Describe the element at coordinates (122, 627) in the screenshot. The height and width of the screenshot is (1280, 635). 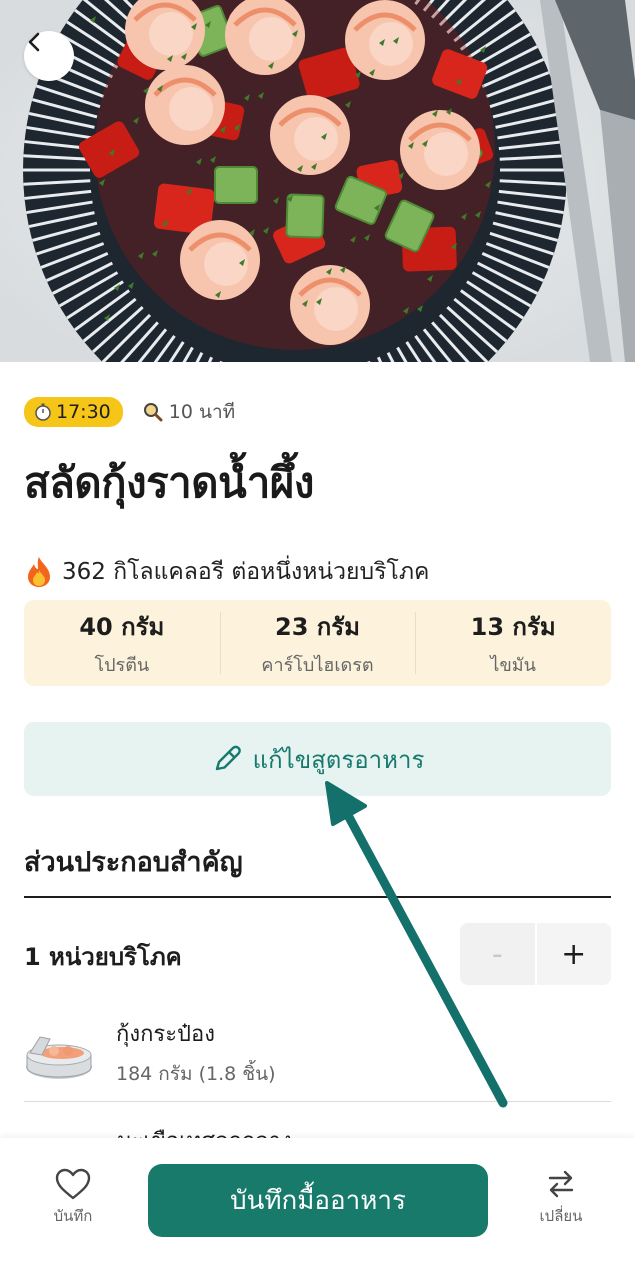
I see `macro-value: 40 กรัม` at that location.